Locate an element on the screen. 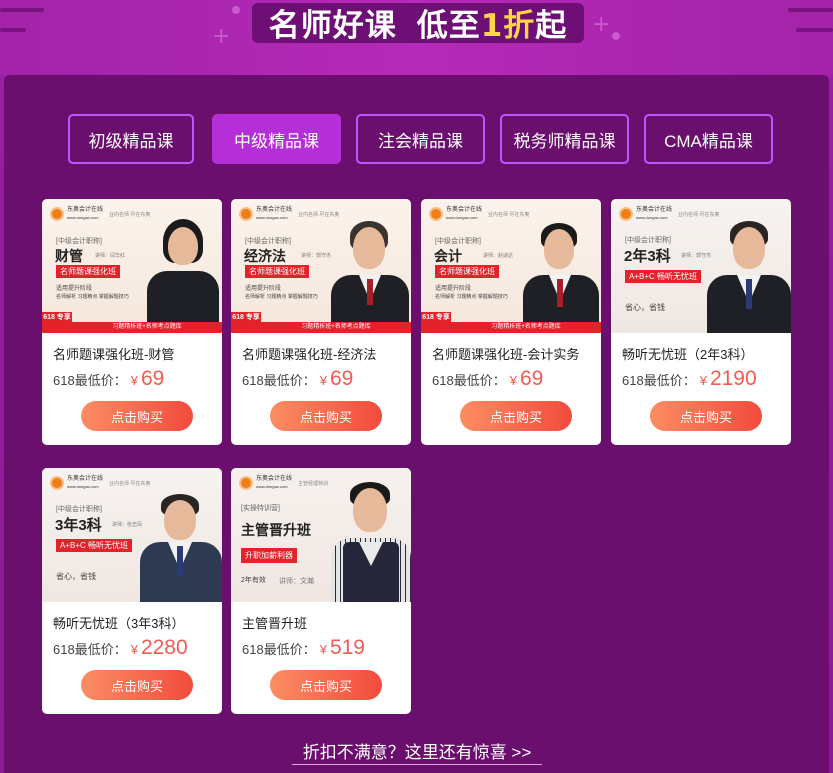  subject-name: 3年3科 is located at coordinates (78, 525).